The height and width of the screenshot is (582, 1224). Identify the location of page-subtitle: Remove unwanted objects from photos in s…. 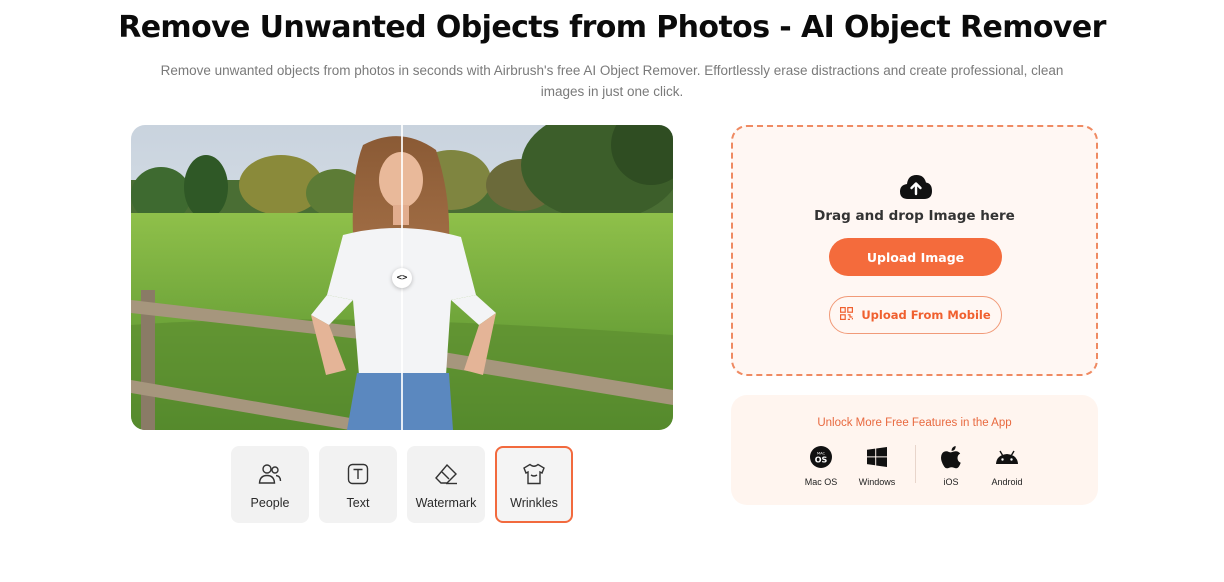
(612, 81).